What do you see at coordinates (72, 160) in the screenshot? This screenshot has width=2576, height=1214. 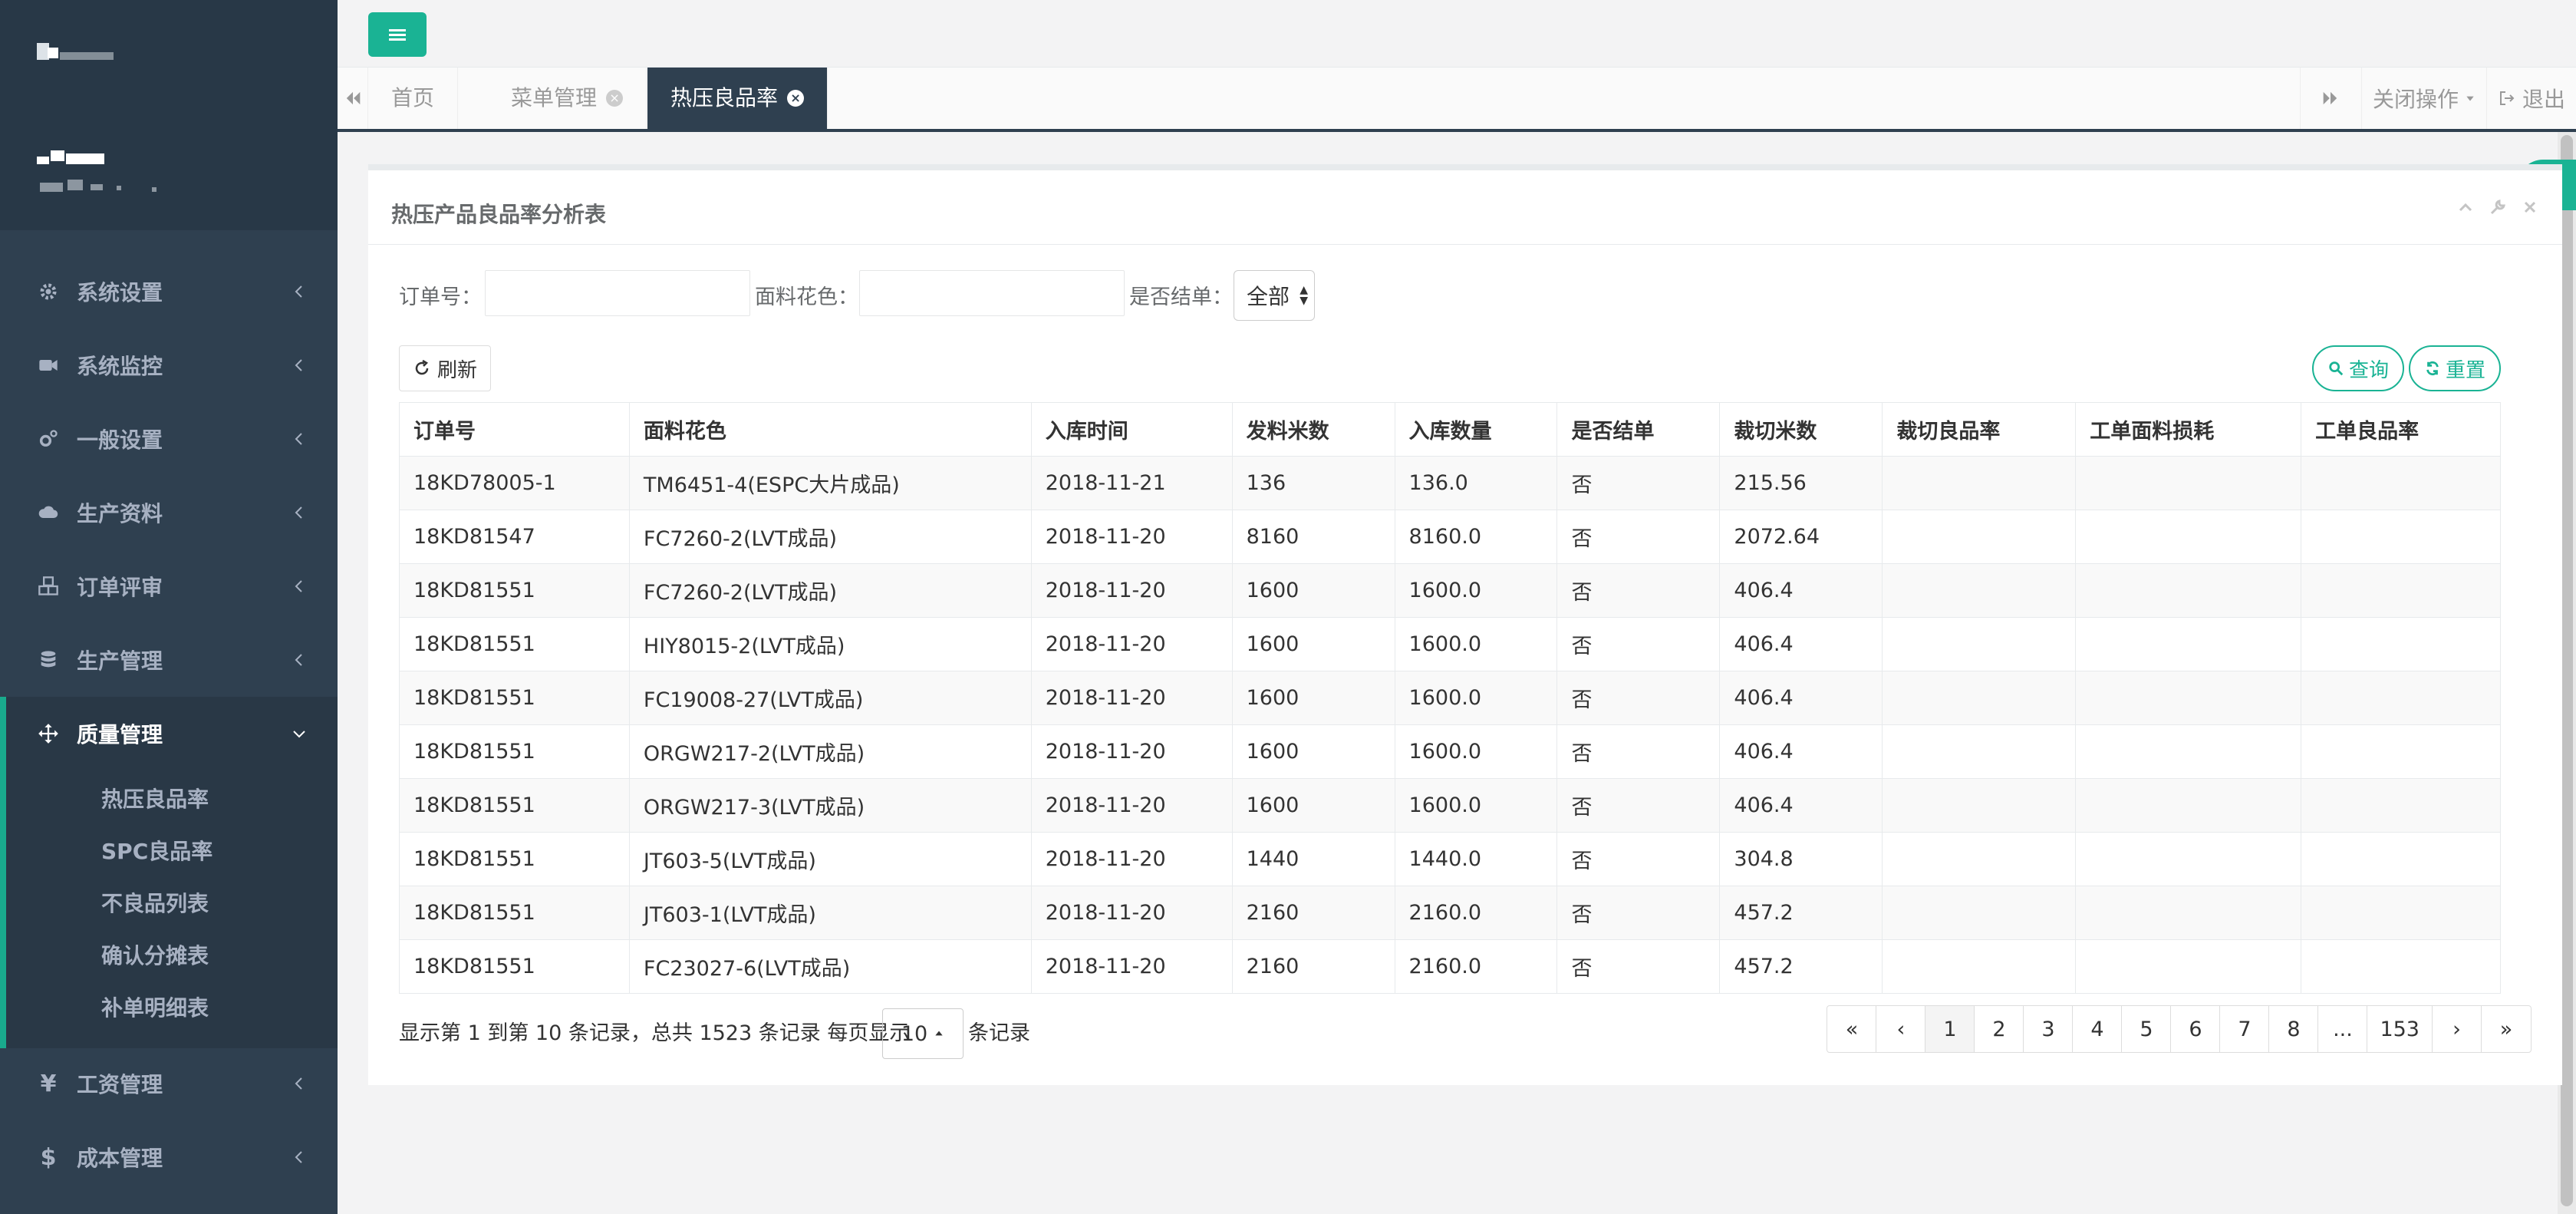 I see `profile-name` at bounding box center [72, 160].